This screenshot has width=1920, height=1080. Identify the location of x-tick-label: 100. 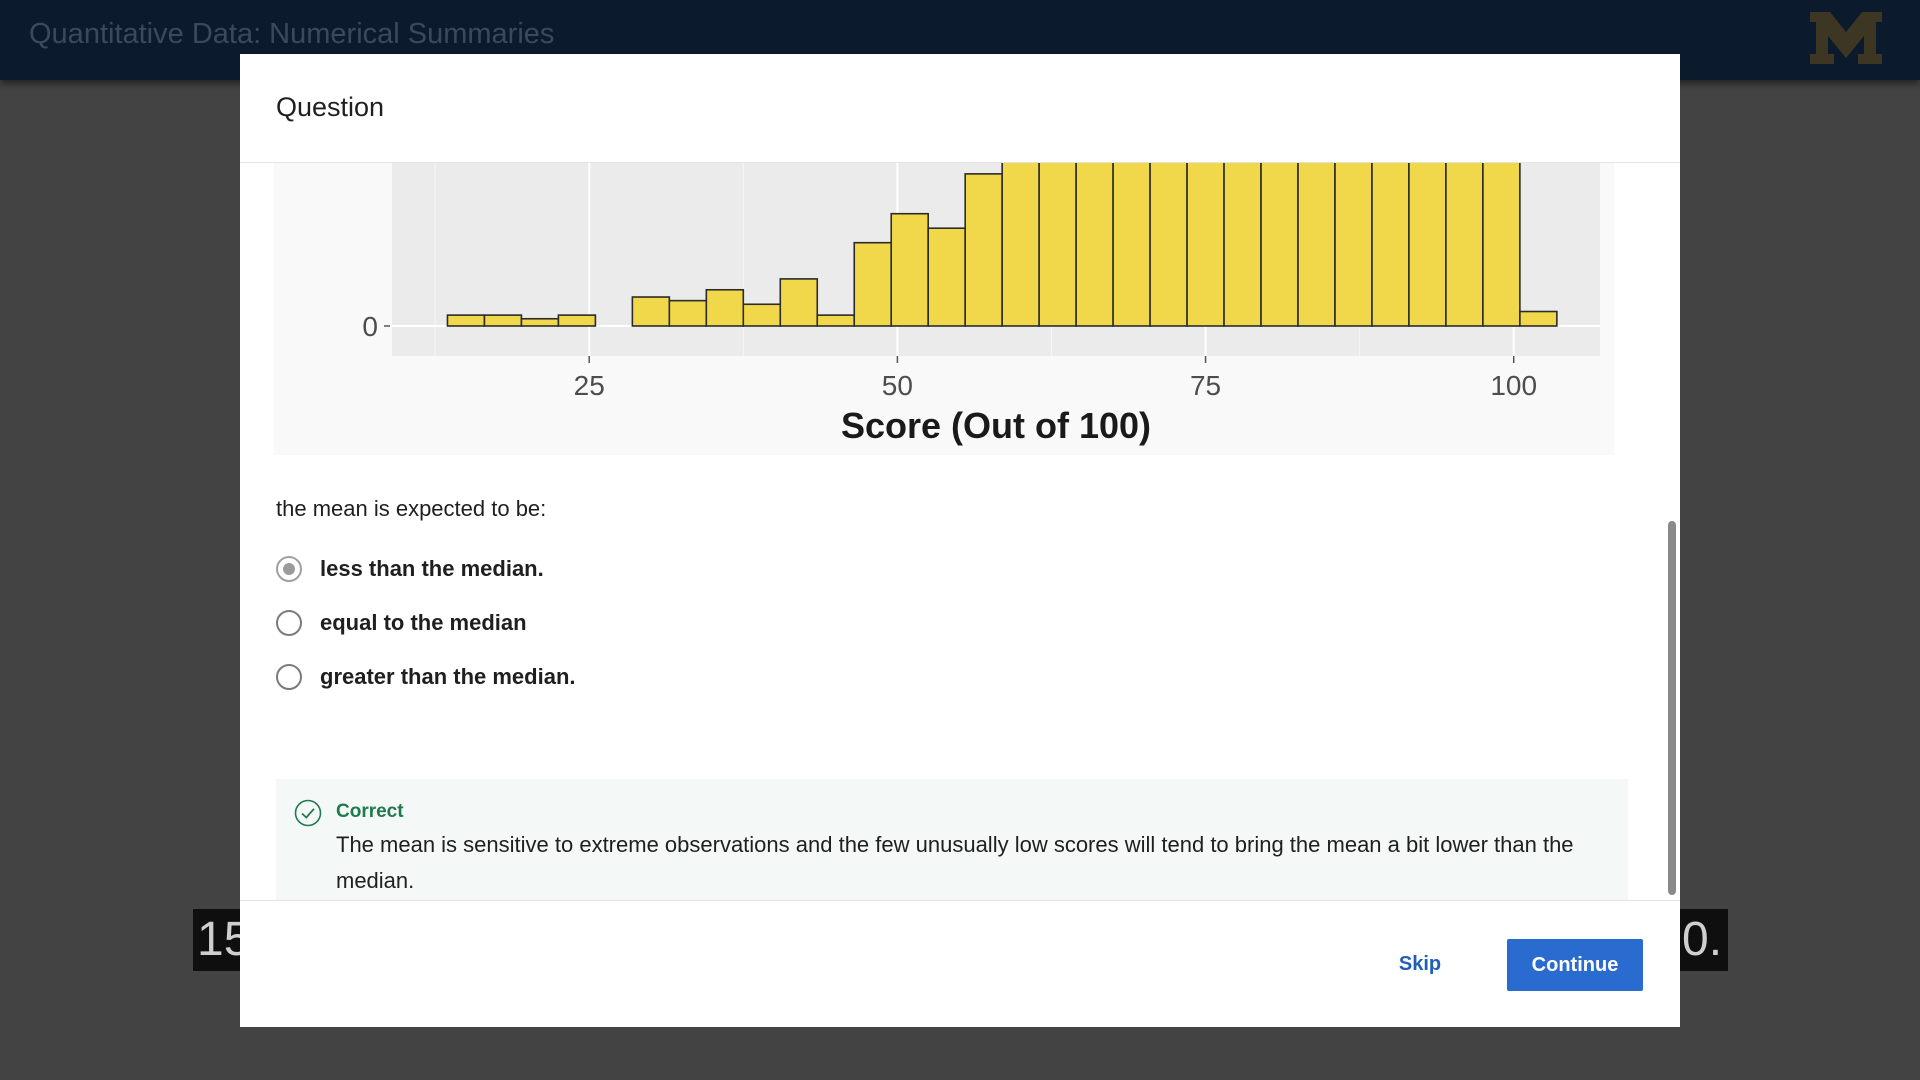
(1513, 385).